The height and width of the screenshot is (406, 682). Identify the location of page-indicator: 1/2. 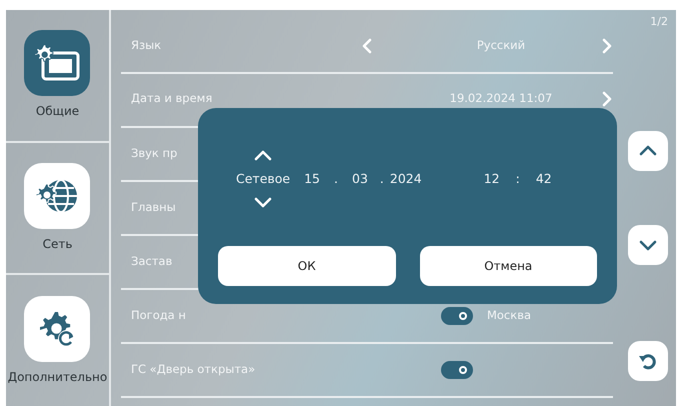
(659, 22).